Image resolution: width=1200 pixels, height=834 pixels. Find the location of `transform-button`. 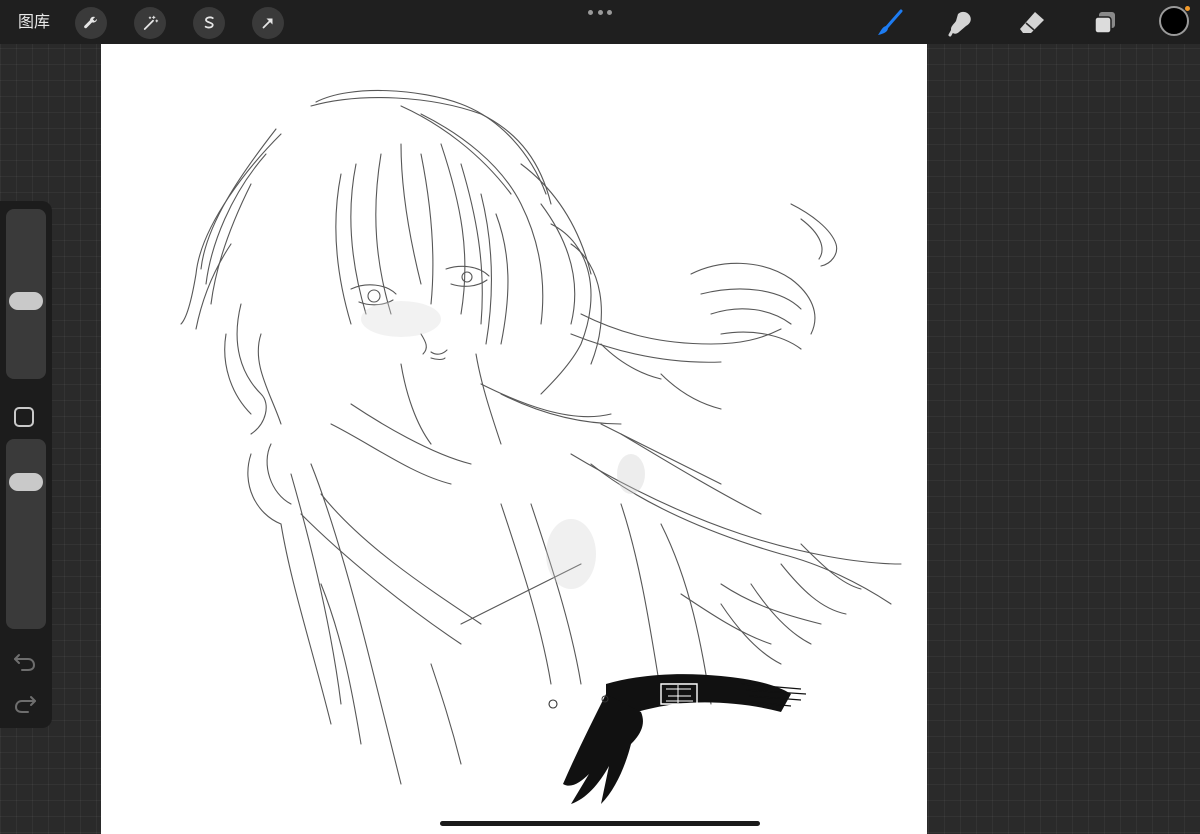

transform-button is located at coordinates (268, 23).